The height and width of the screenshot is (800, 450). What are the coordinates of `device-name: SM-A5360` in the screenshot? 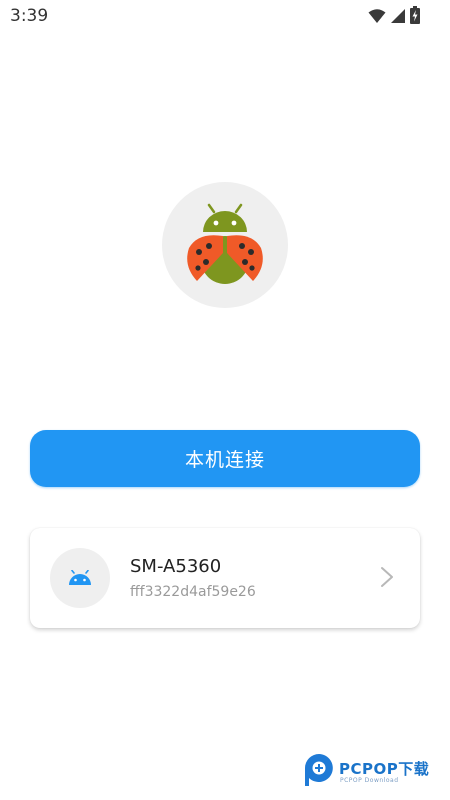 It's located at (176, 566).